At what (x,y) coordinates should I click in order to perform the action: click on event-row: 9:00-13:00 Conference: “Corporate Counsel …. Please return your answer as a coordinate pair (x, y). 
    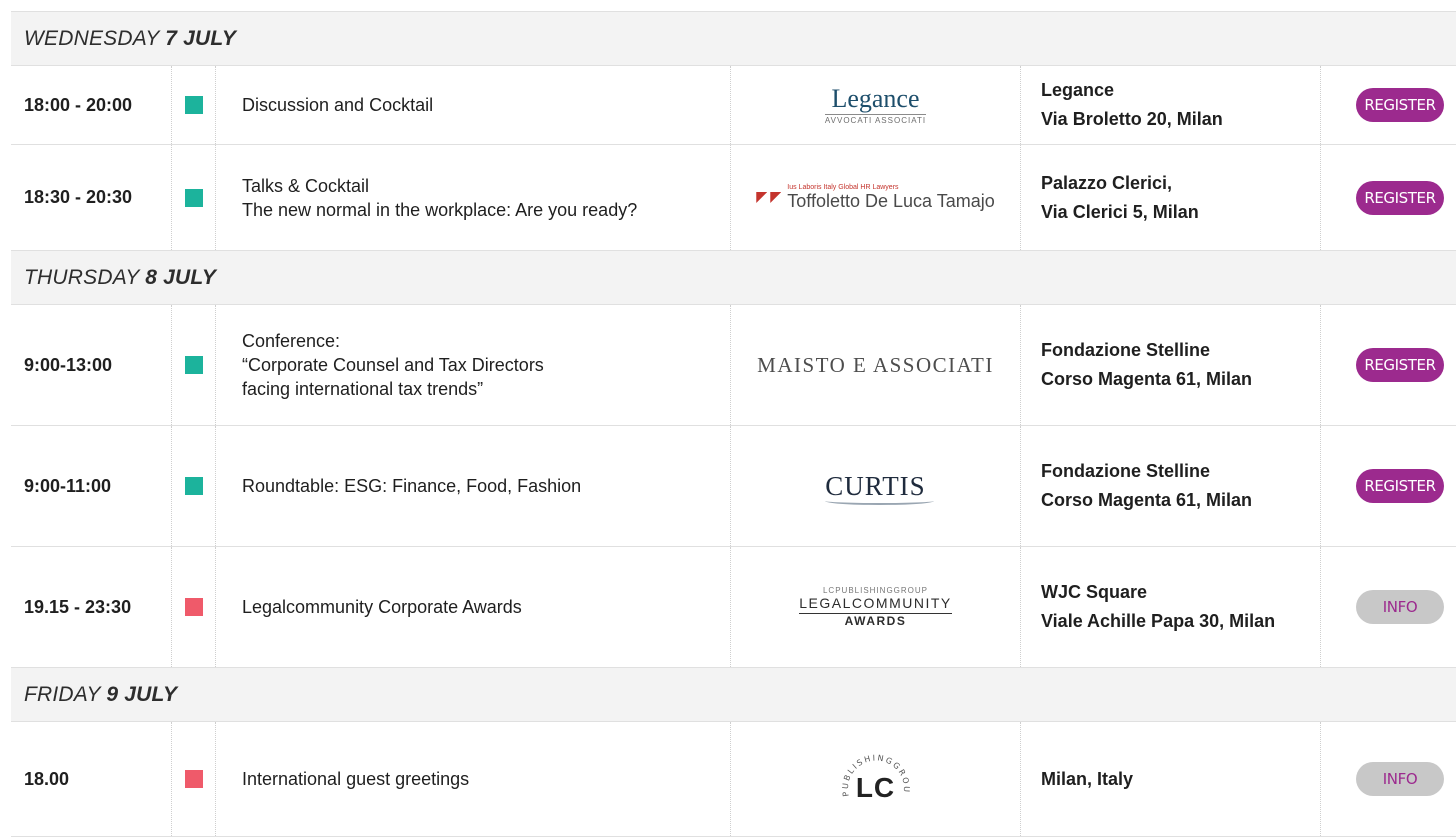
    Looking at the image, I should click on (733, 365).